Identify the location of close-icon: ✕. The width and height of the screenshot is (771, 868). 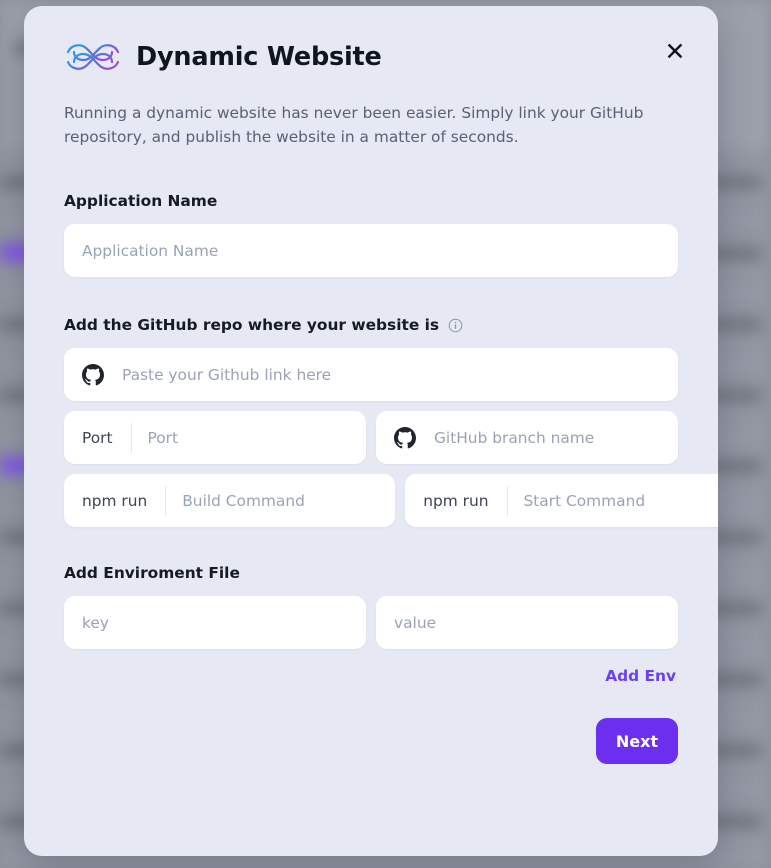
(675, 51).